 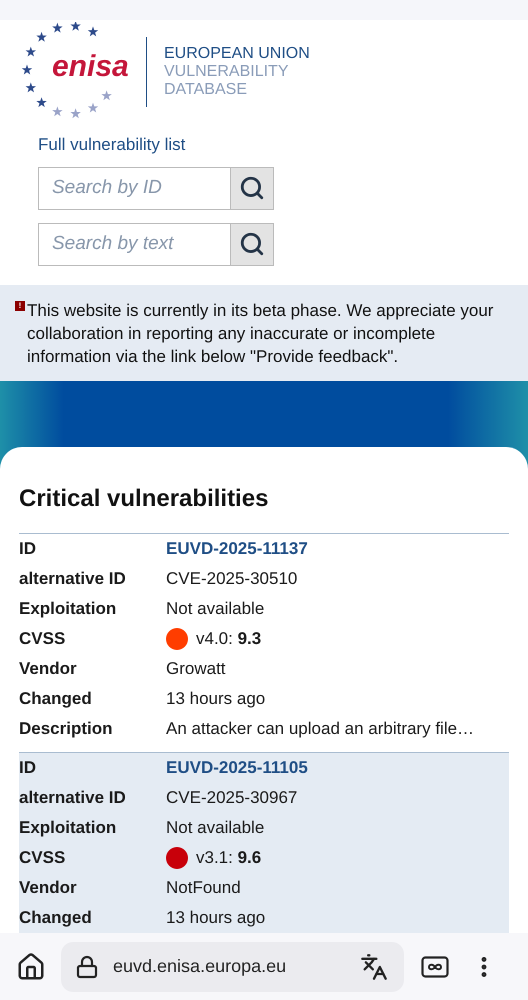 What do you see at coordinates (134, 188) in the screenshot?
I see `search-field: Search by ID` at bounding box center [134, 188].